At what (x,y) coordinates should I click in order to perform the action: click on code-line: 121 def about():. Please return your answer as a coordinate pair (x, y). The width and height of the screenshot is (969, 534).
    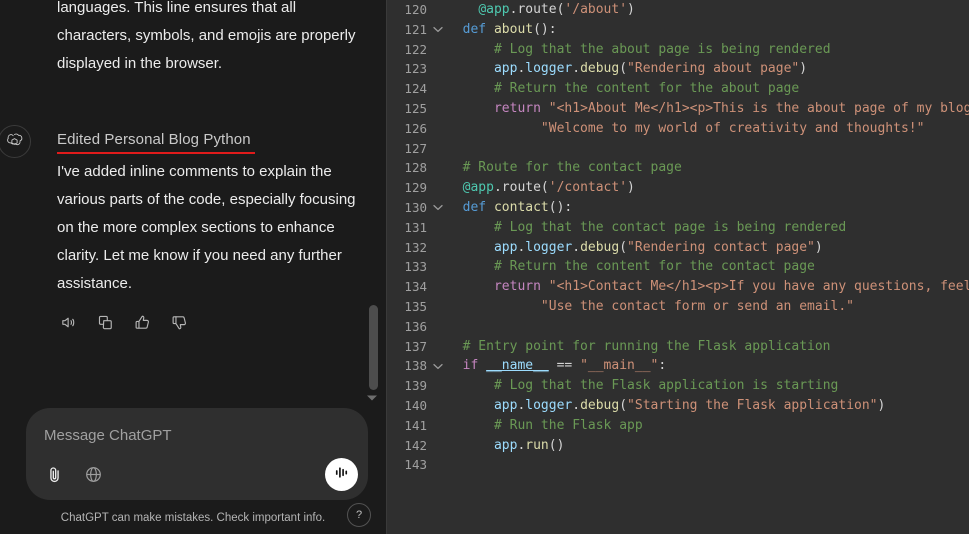
    Looking at the image, I should click on (678, 30).